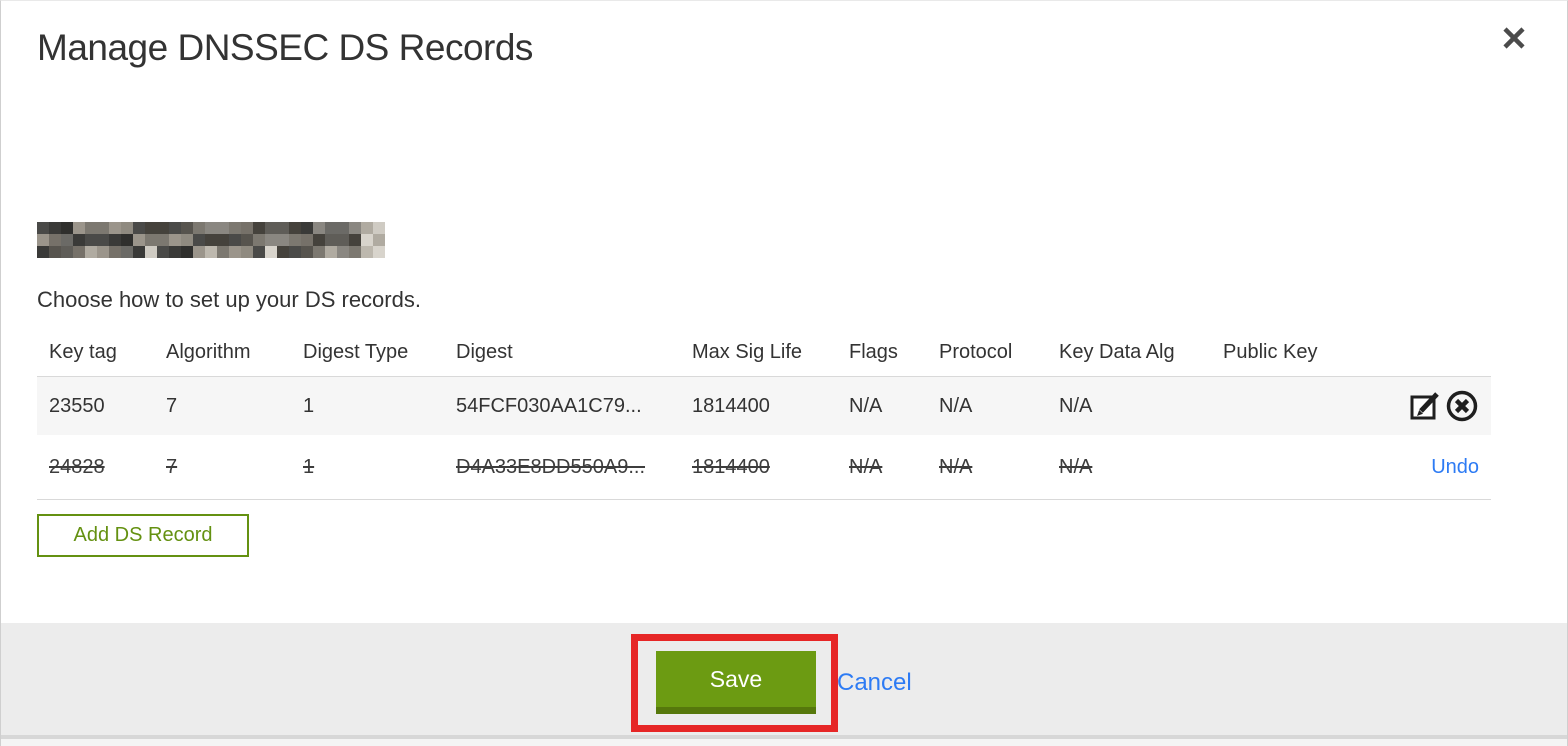 This screenshot has width=1568, height=746. Describe the element at coordinates (83, 351) in the screenshot. I see `col-header-key-tag: Key tag` at that location.